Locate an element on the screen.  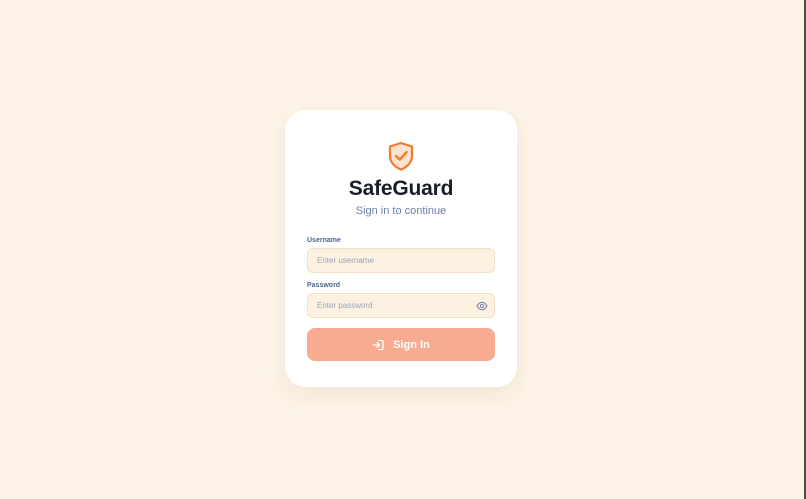
username-label: Username is located at coordinates (324, 240).